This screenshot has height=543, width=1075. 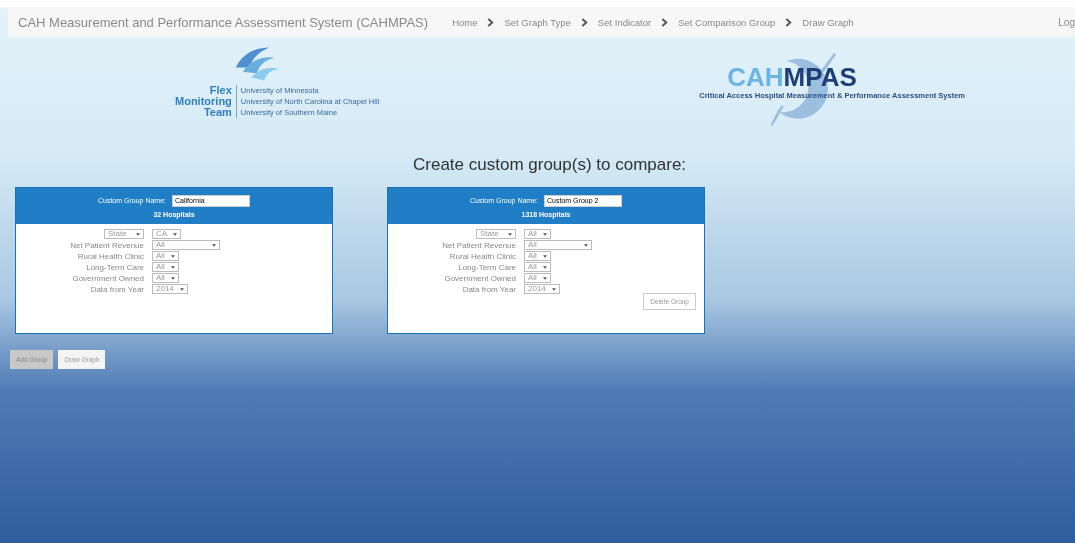 What do you see at coordinates (223, 22) in the screenshot?
I see `app-title: CAH Measurement and Performance Assessment System (CAHMPAS)` at bounding box center [223, 22].